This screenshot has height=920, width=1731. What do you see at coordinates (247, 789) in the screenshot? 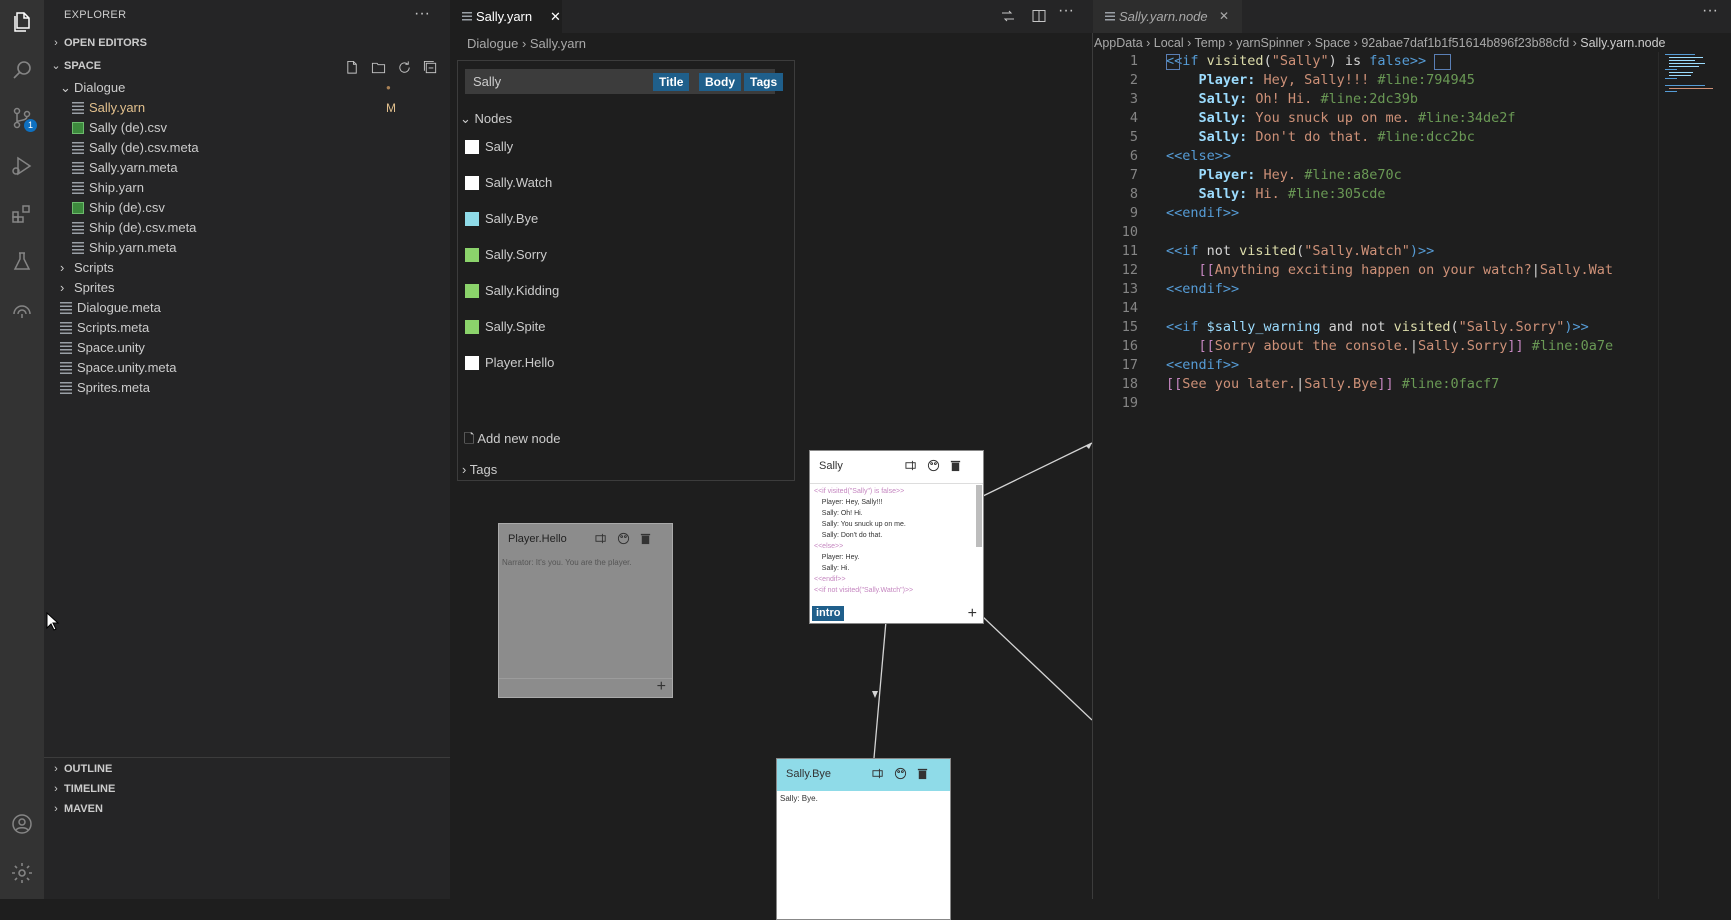
I see `timeline-section: › TIMELINE` at bounding box center [247, 789].